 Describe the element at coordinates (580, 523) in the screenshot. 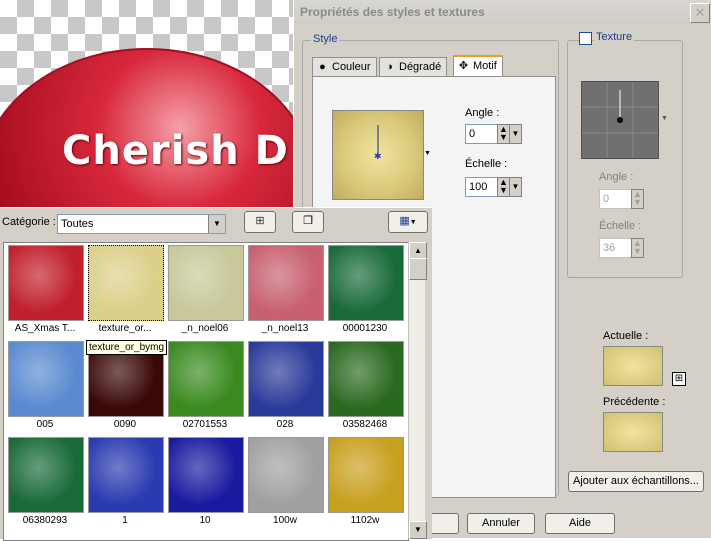

I see `help-button: Aide` at that location.